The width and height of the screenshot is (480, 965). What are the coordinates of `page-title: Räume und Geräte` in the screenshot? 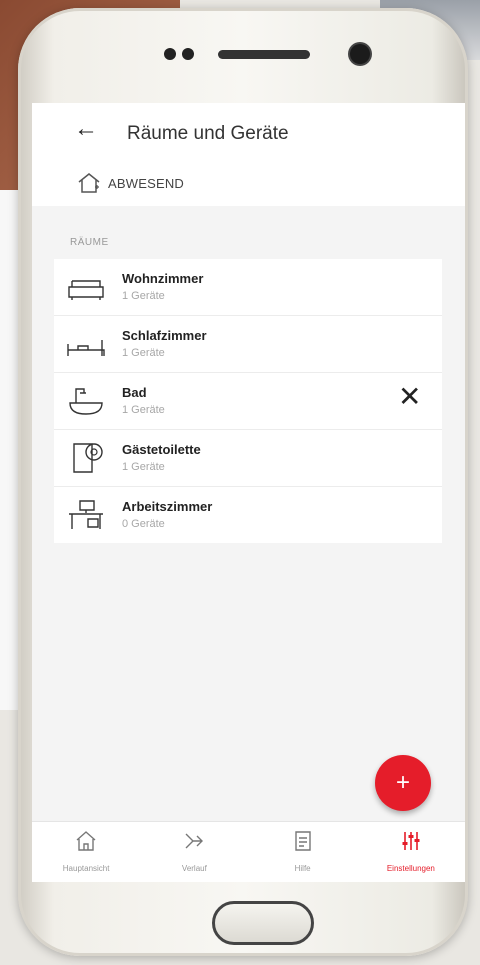 It's located at (208, 133).